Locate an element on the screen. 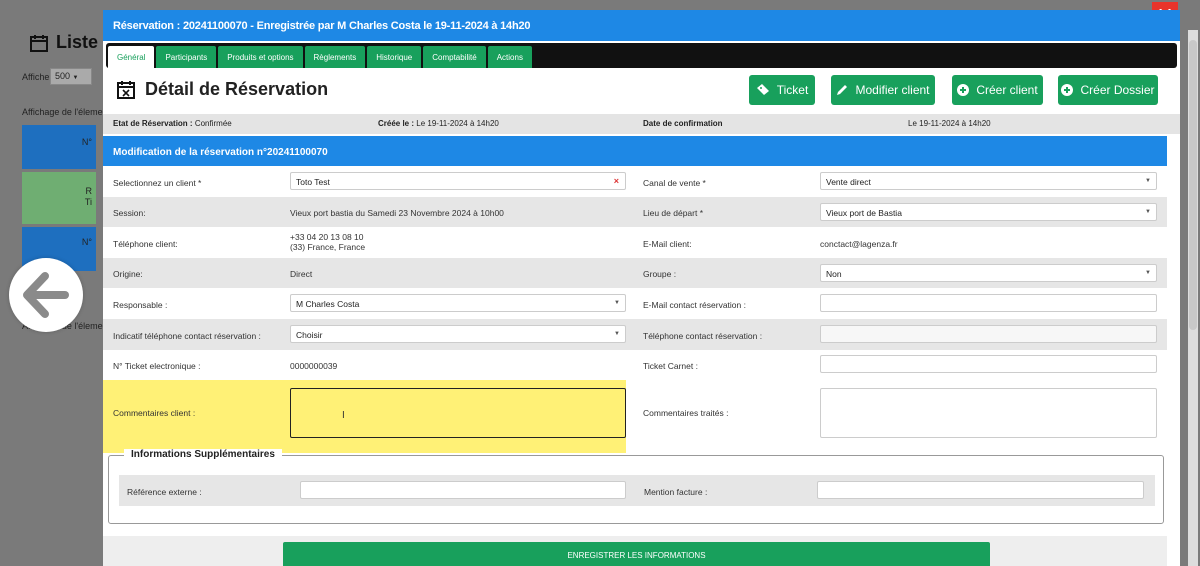 Image resolution: width=1200 pixels, height=566 pixels. tel-contact-label: Téléphone contact réservation : is located at coordinates (703, 336).